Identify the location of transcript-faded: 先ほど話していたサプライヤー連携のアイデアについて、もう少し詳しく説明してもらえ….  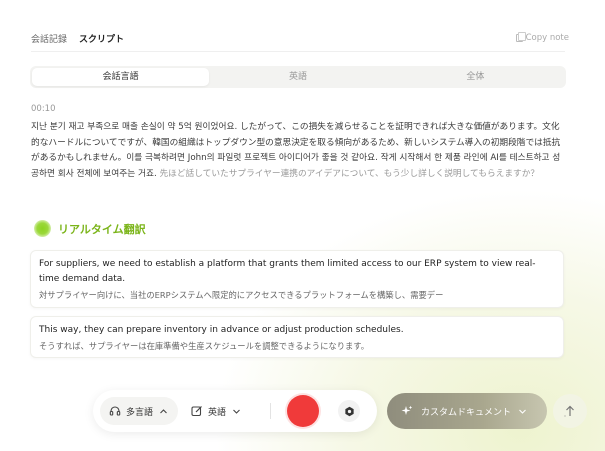
(348, 173).